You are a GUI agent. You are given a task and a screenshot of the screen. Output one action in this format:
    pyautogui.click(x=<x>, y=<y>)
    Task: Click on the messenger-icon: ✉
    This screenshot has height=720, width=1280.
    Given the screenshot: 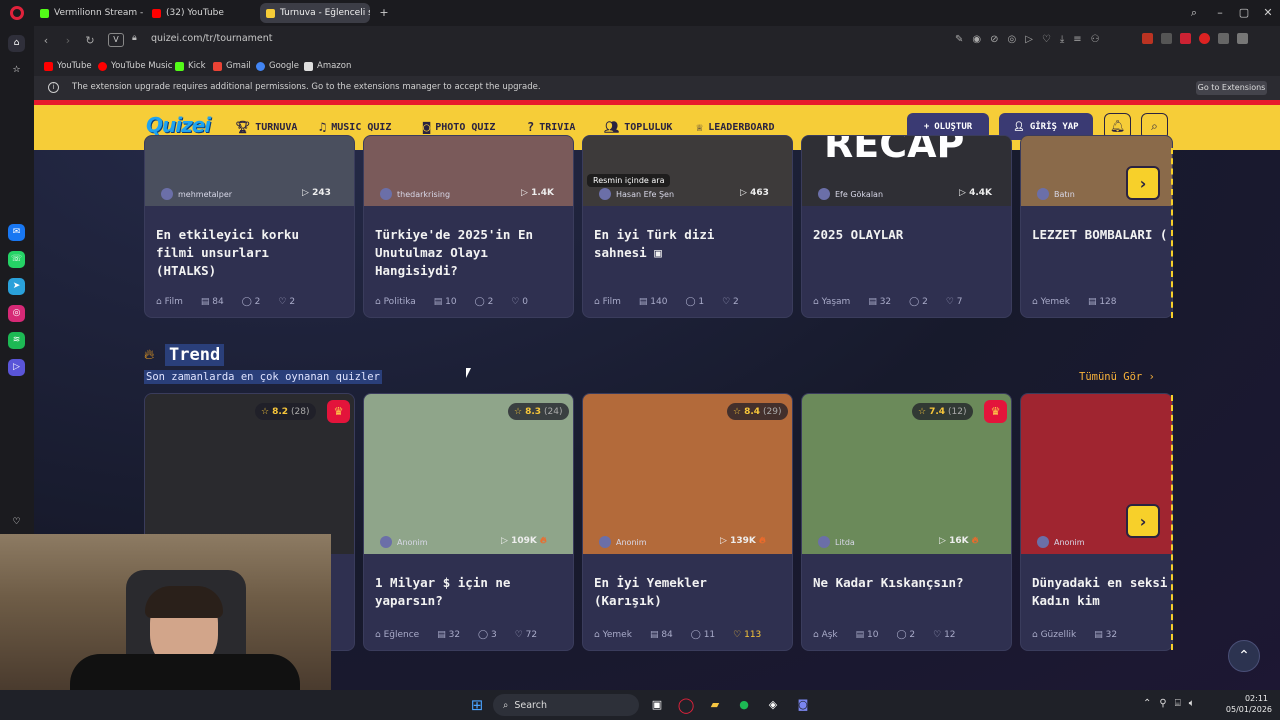 What is the action you would take?
    pyautogui.click(x=16, y=232)
    